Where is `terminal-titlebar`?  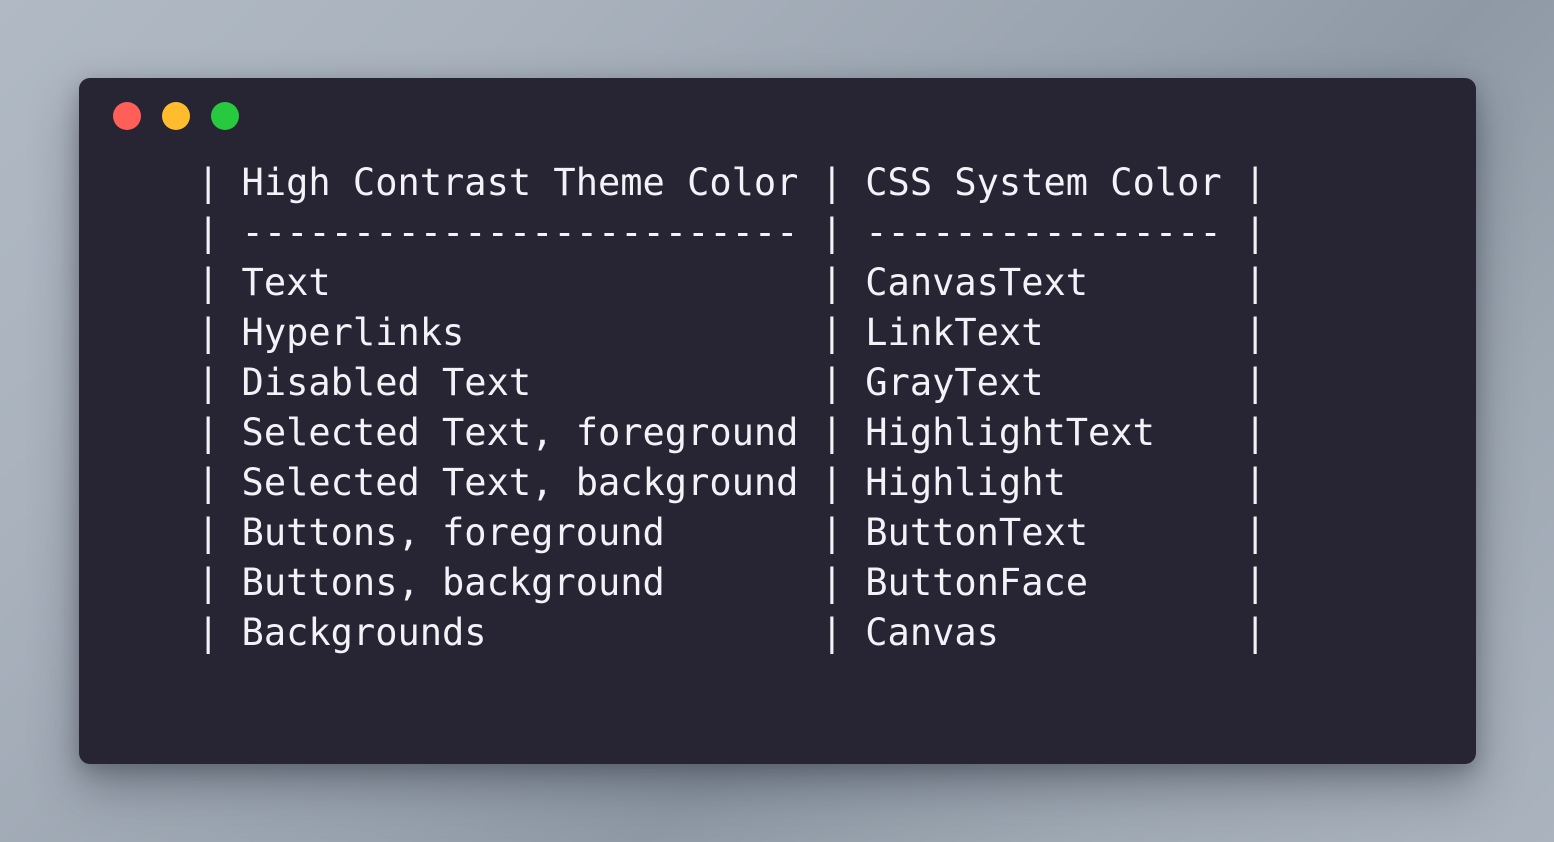
terminal-titlebar is located at coordinates (777, 106).